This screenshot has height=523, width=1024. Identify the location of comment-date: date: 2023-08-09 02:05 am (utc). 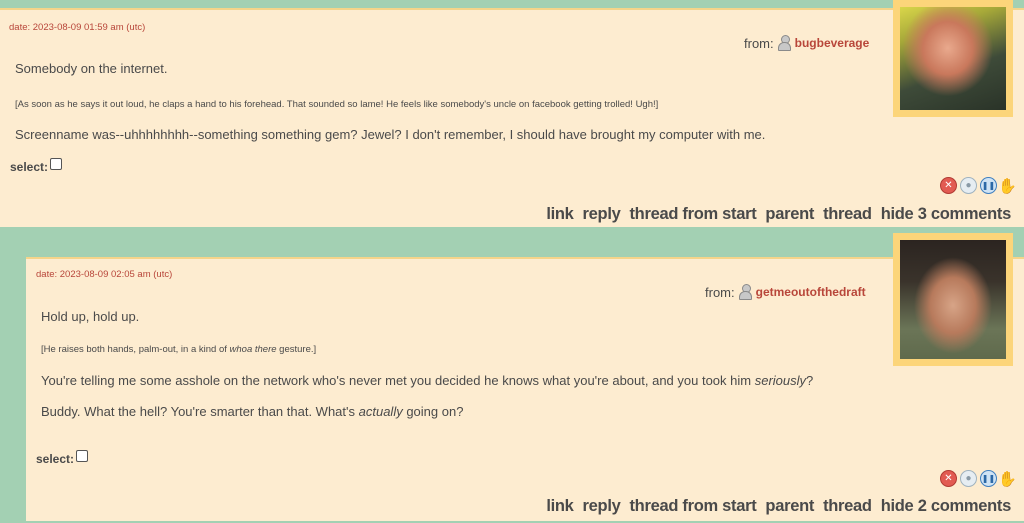
(104, 274).